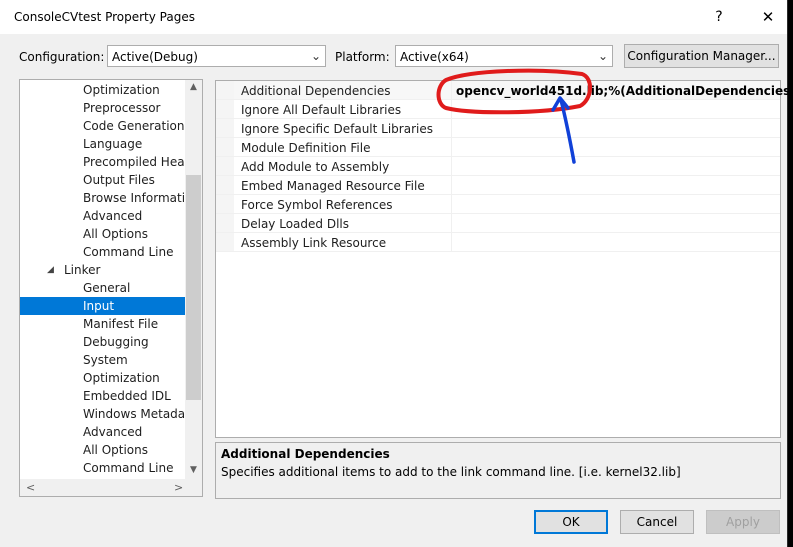  I want to click on tree-item: Browse Information, so click(110, 198).